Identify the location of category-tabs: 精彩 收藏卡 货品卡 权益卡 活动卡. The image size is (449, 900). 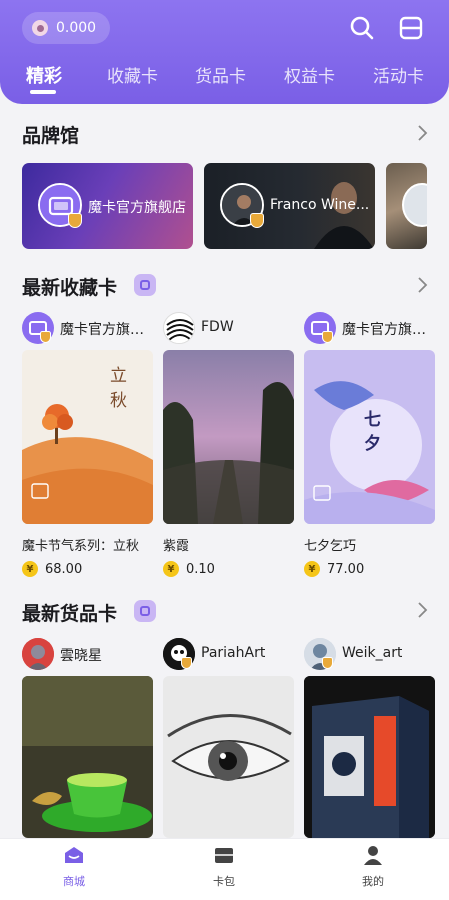
(224, 76).